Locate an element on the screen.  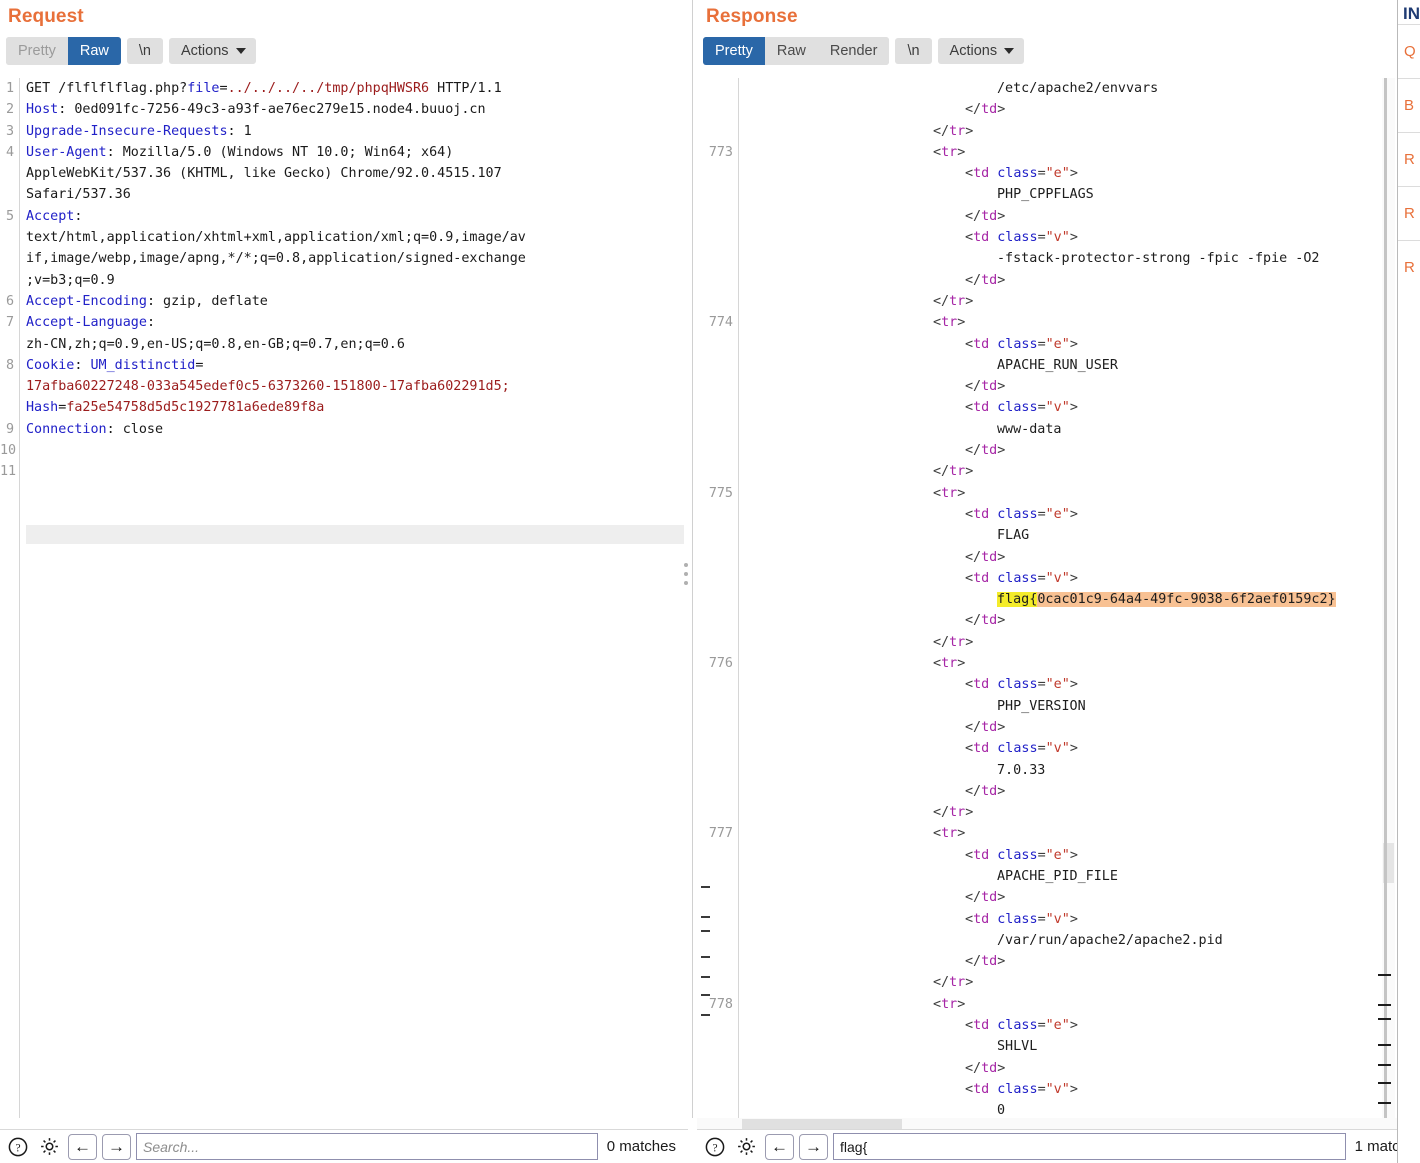
code-line: PHP_CPPFLAGS is located at coordinates (1062, 194).